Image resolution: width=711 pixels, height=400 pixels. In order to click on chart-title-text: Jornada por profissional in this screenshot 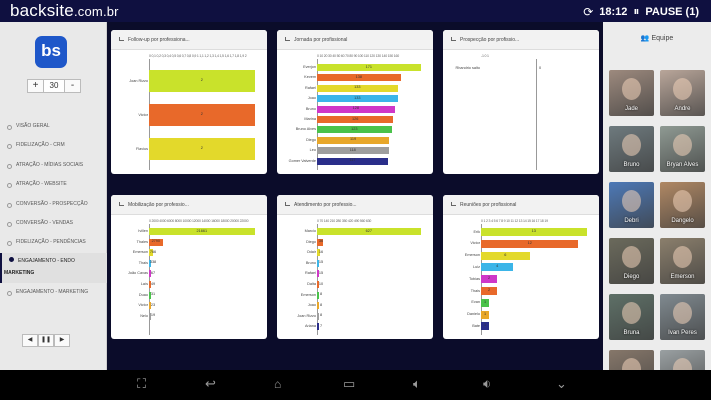, I will do `click(321, 40)`.